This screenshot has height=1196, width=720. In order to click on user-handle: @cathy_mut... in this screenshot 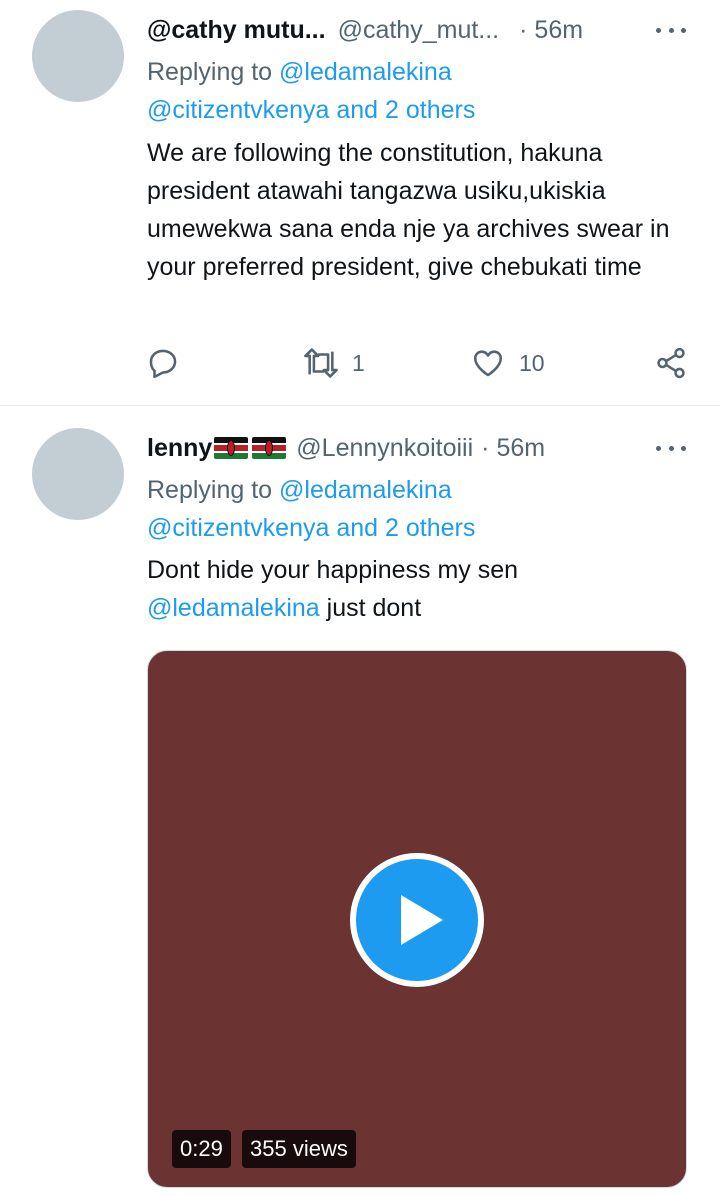, I will do `click(419, 30)`.